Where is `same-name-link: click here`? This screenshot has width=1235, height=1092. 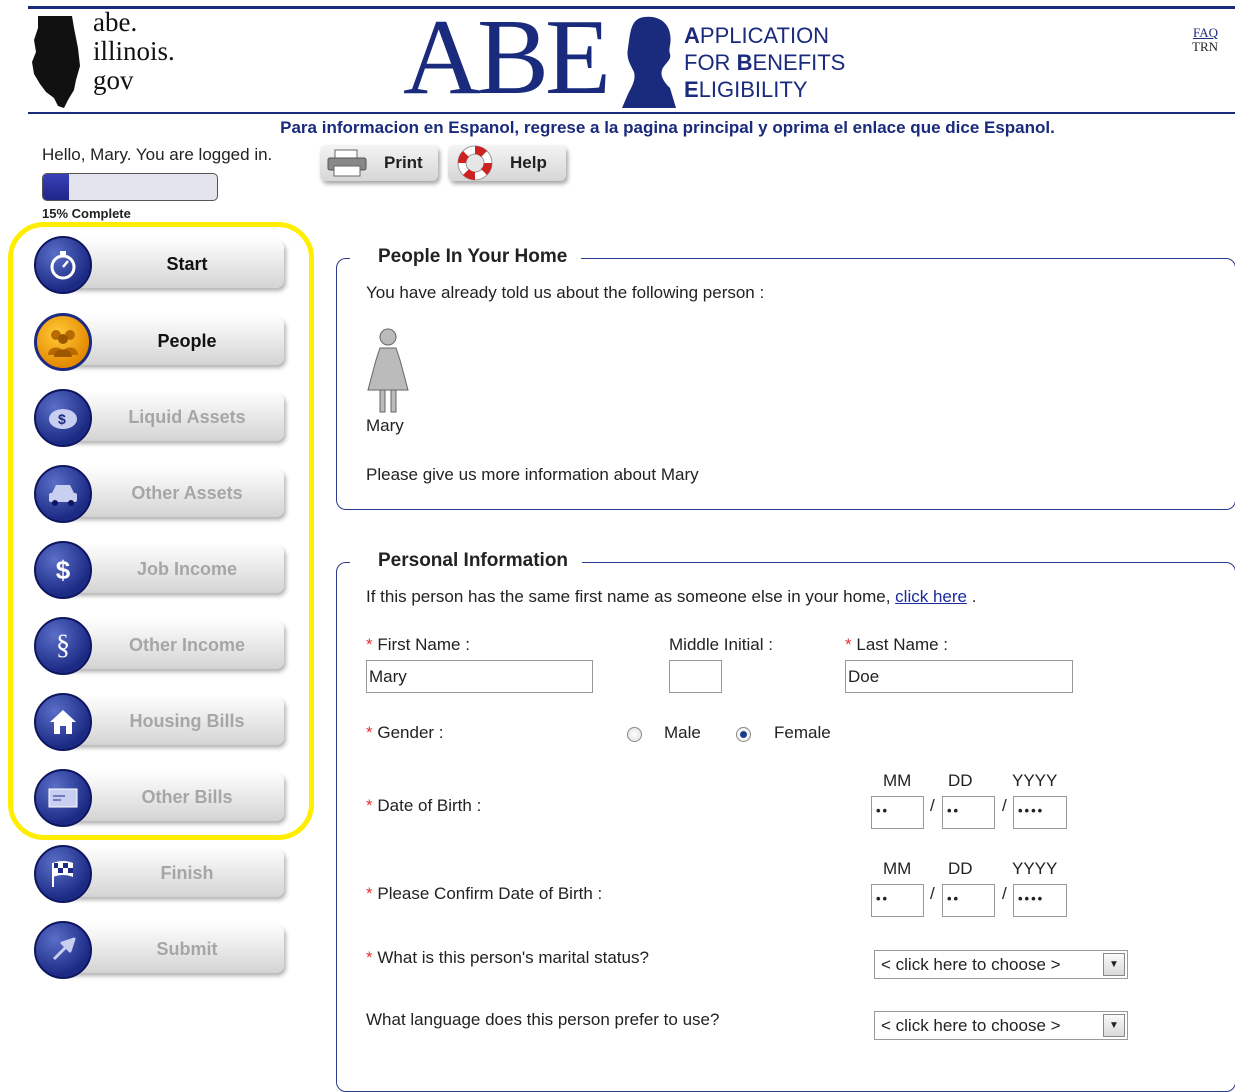
same-name-link: click here is located at coordinates (931, 596).